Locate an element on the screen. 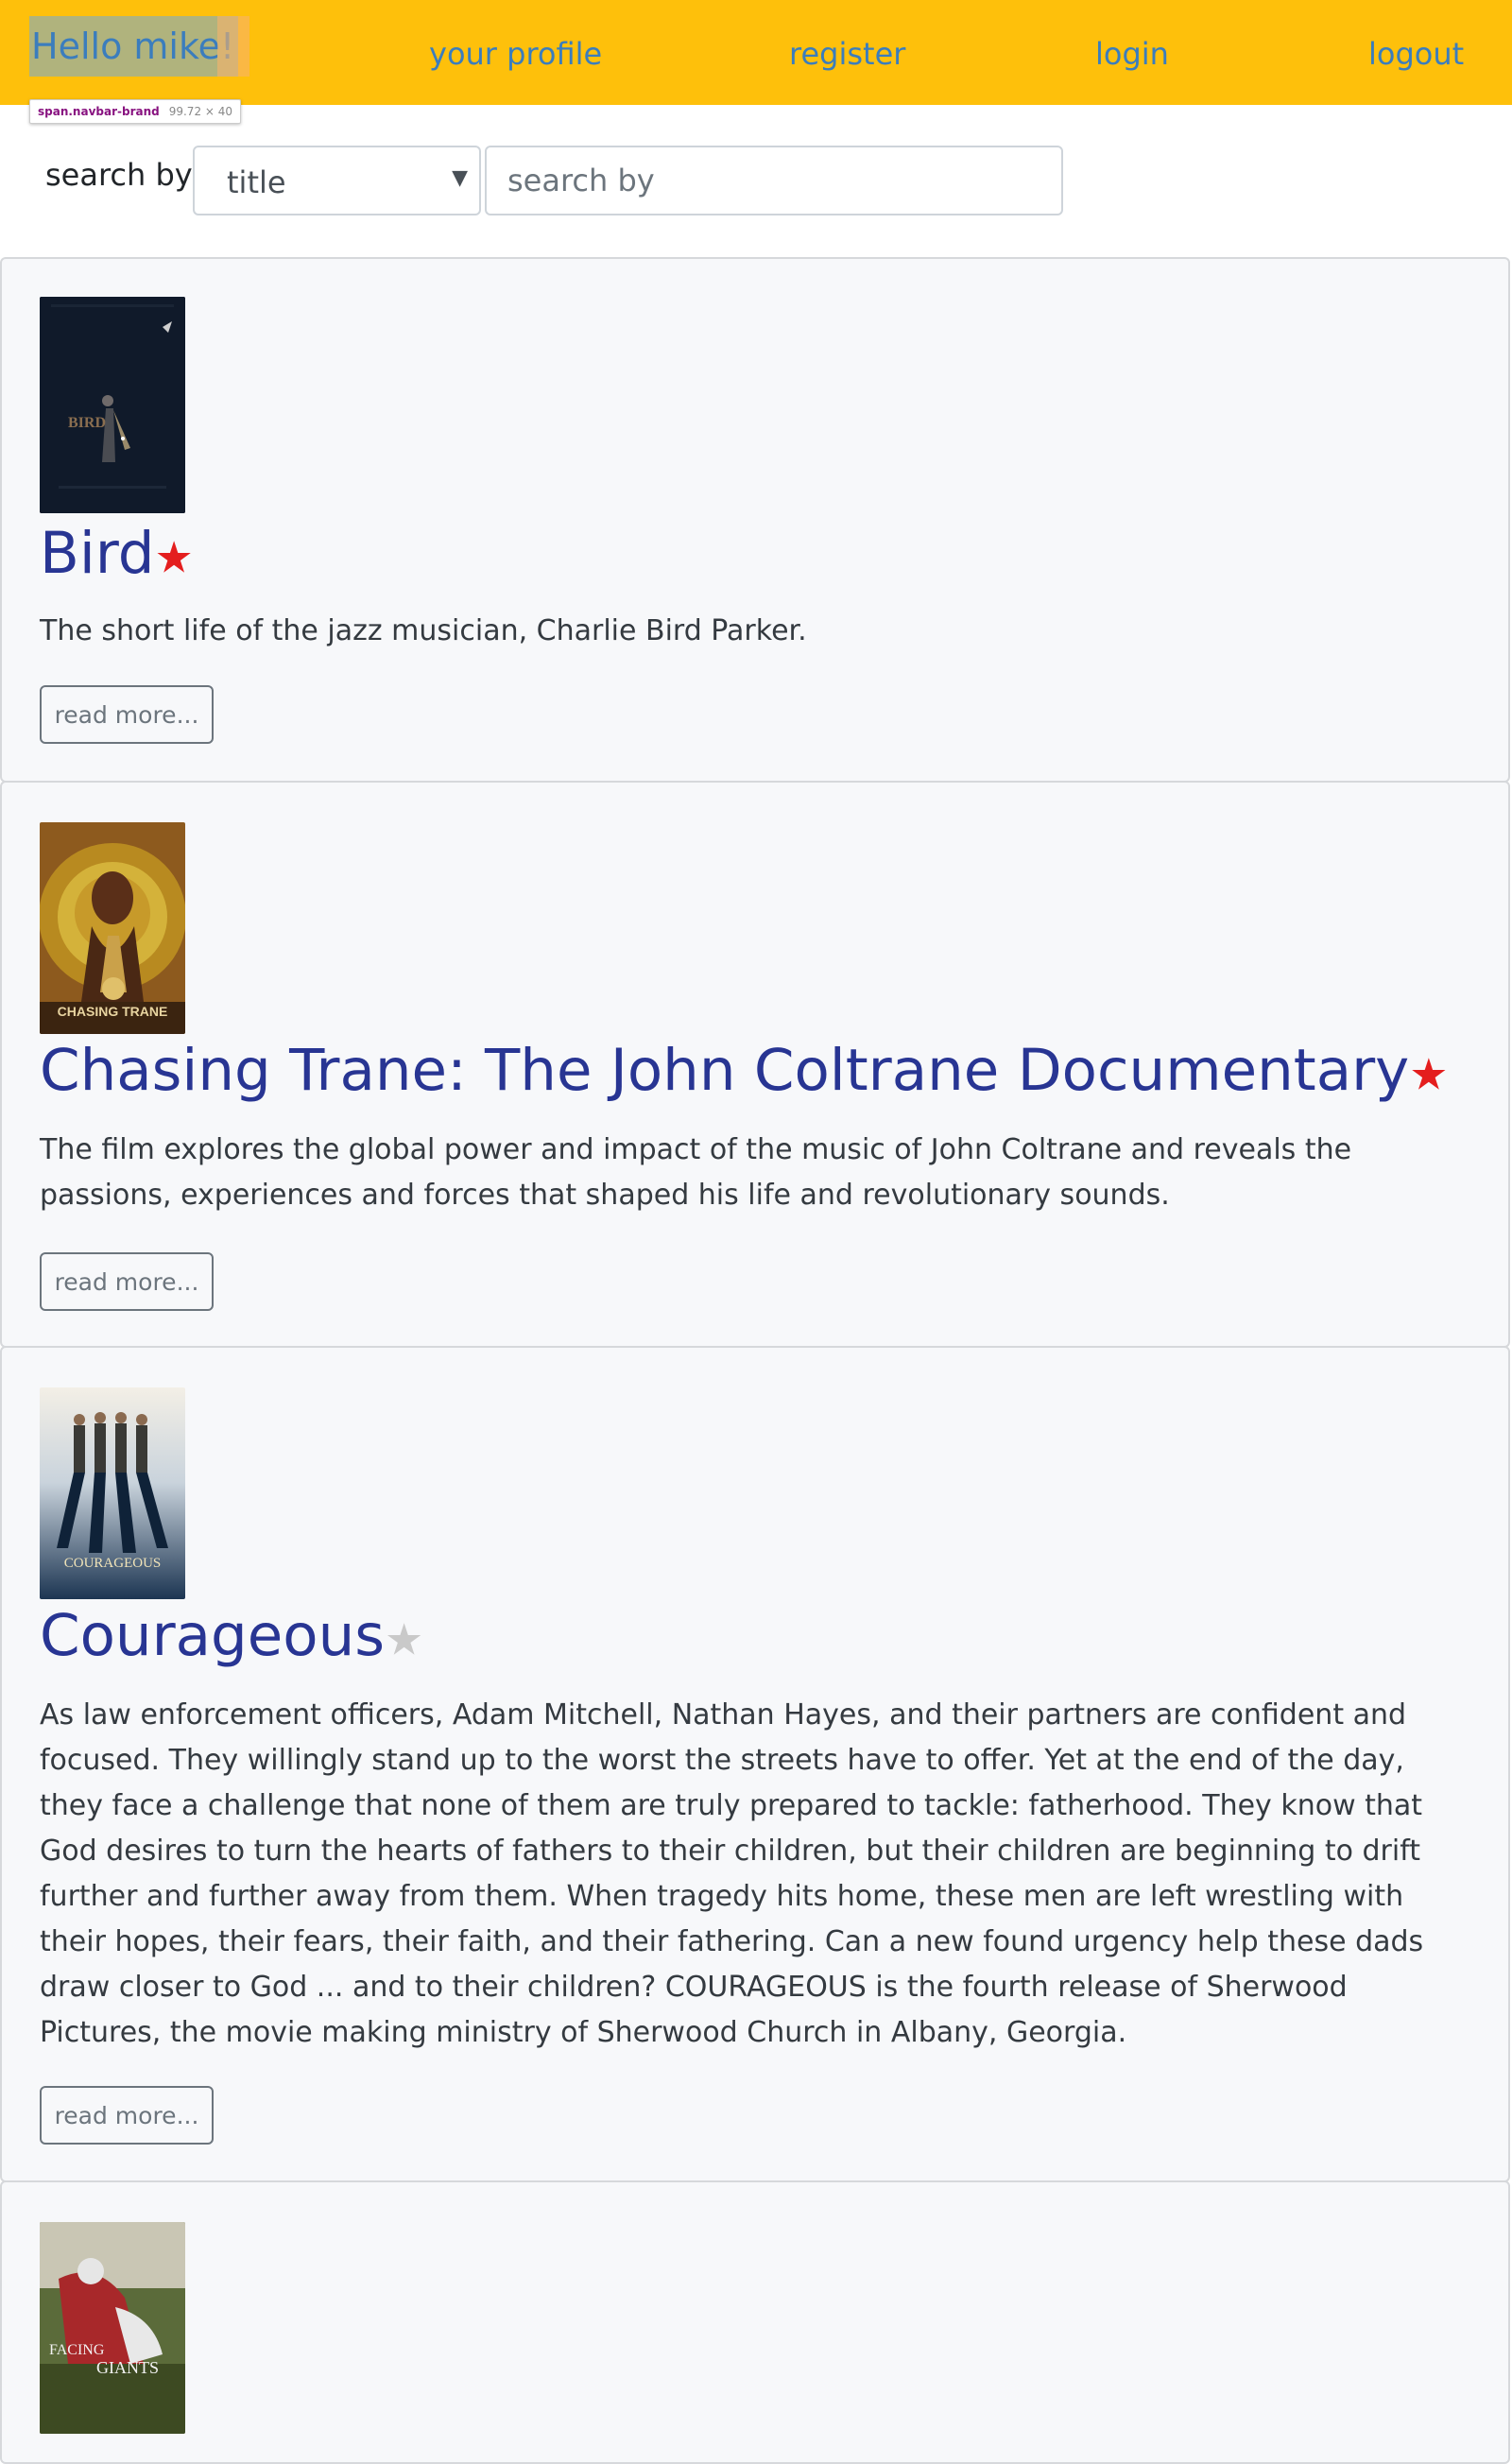 The height and width of the screenshot is (2464, 1512). nav-link-your-profile: your profile is located at coordinates (515, 53).